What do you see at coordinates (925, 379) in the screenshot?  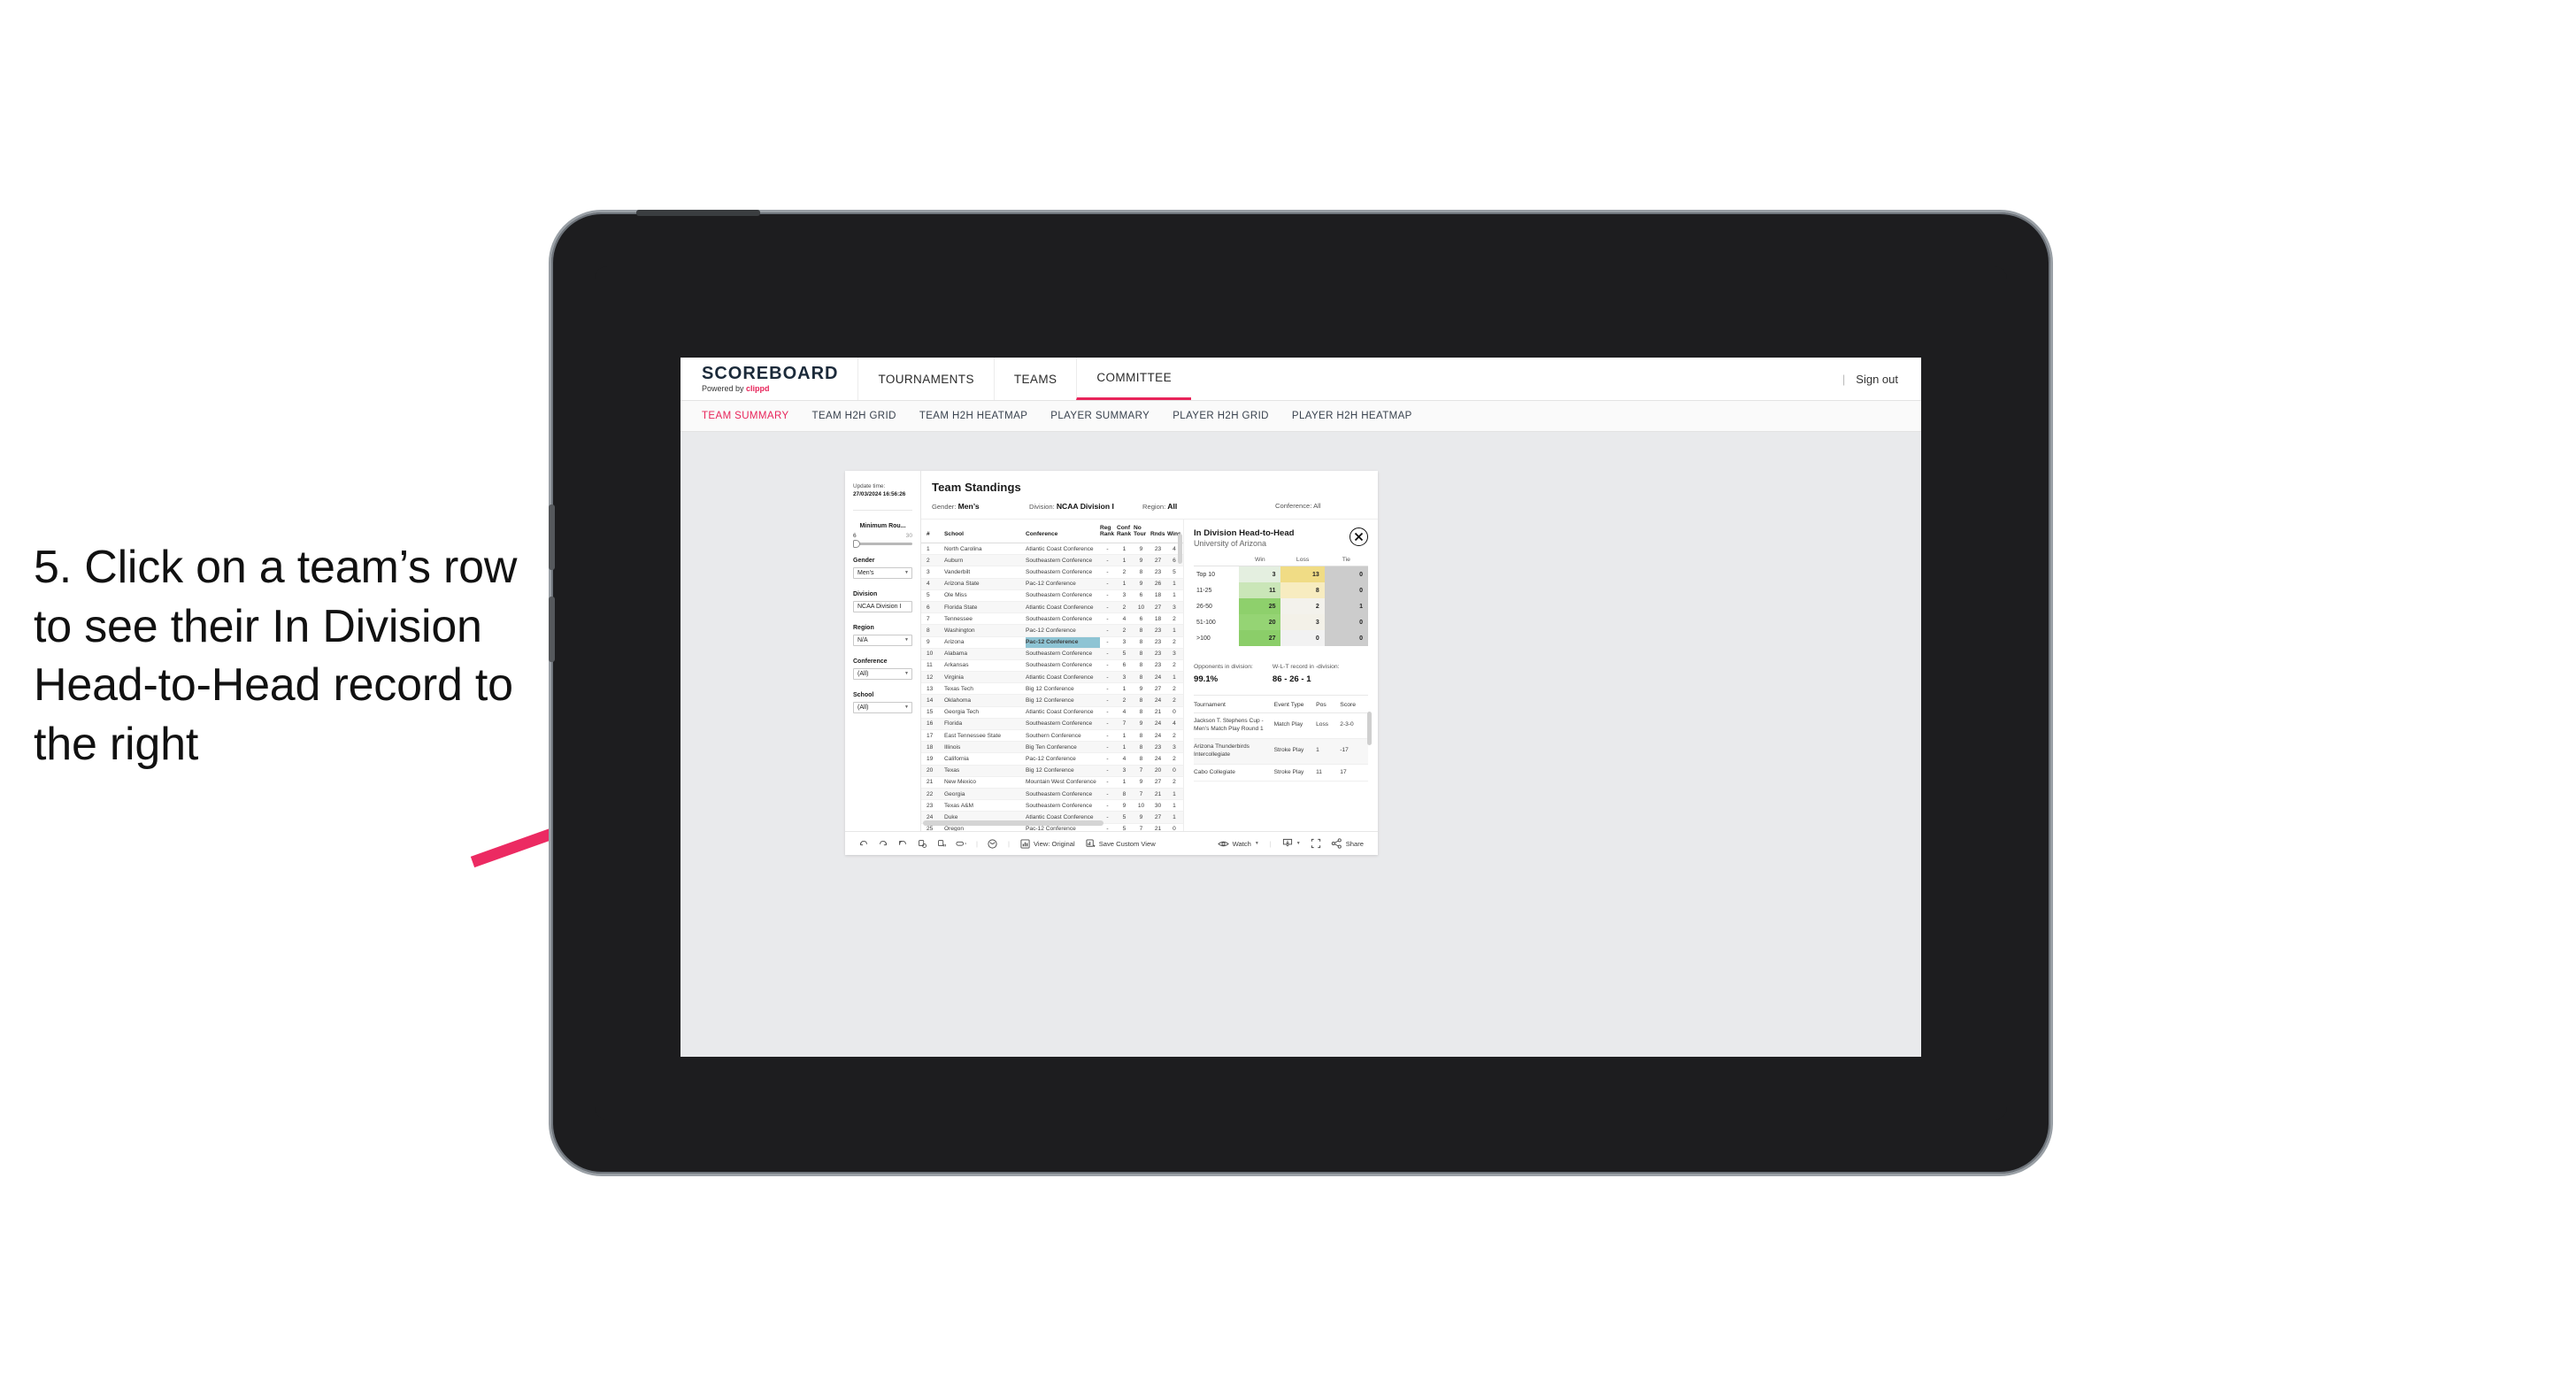 I see `top-nav-tournaments: TOURNAMENTS` at bounding box center [925, 379].